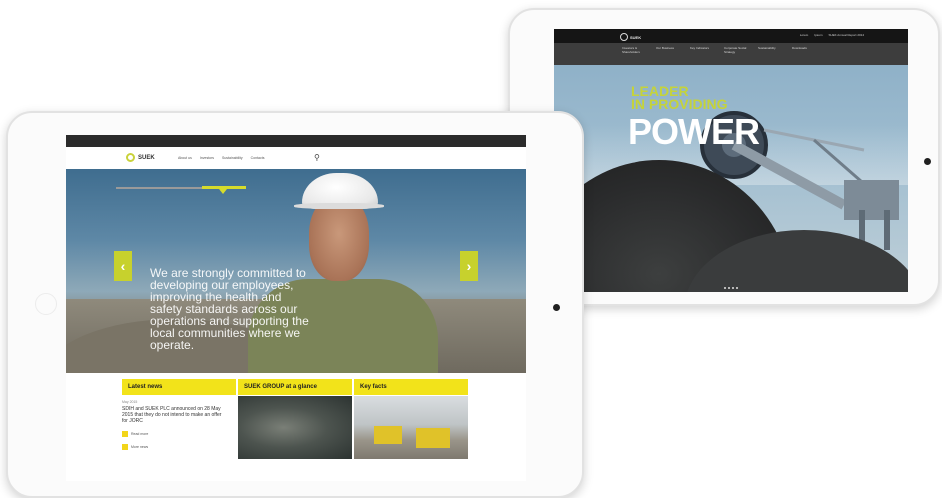 Image resolution: width=942 pixels, height=498 pixels. I want to click on headline-big: POWER, so click(694, 131).